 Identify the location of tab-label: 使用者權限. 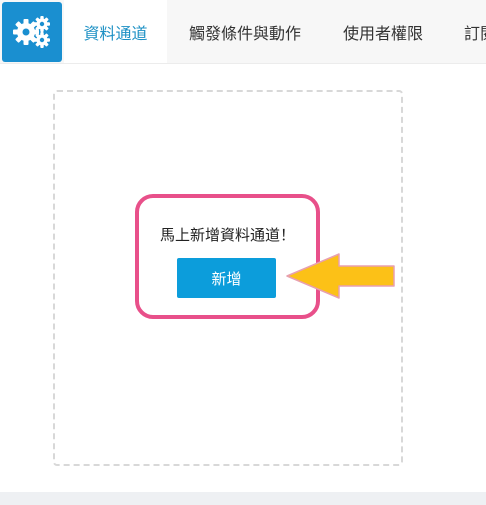
(382, 33).